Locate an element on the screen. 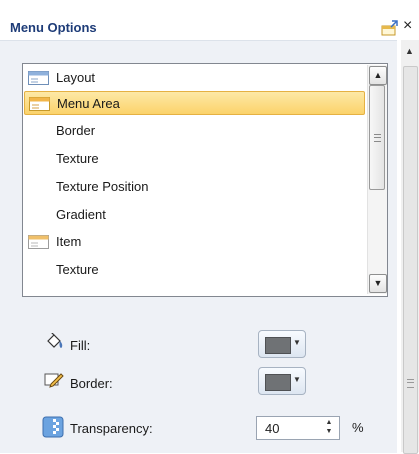 The image size is (419, 454). fill-color-button: ▼ is located at coordinates (282, 344).